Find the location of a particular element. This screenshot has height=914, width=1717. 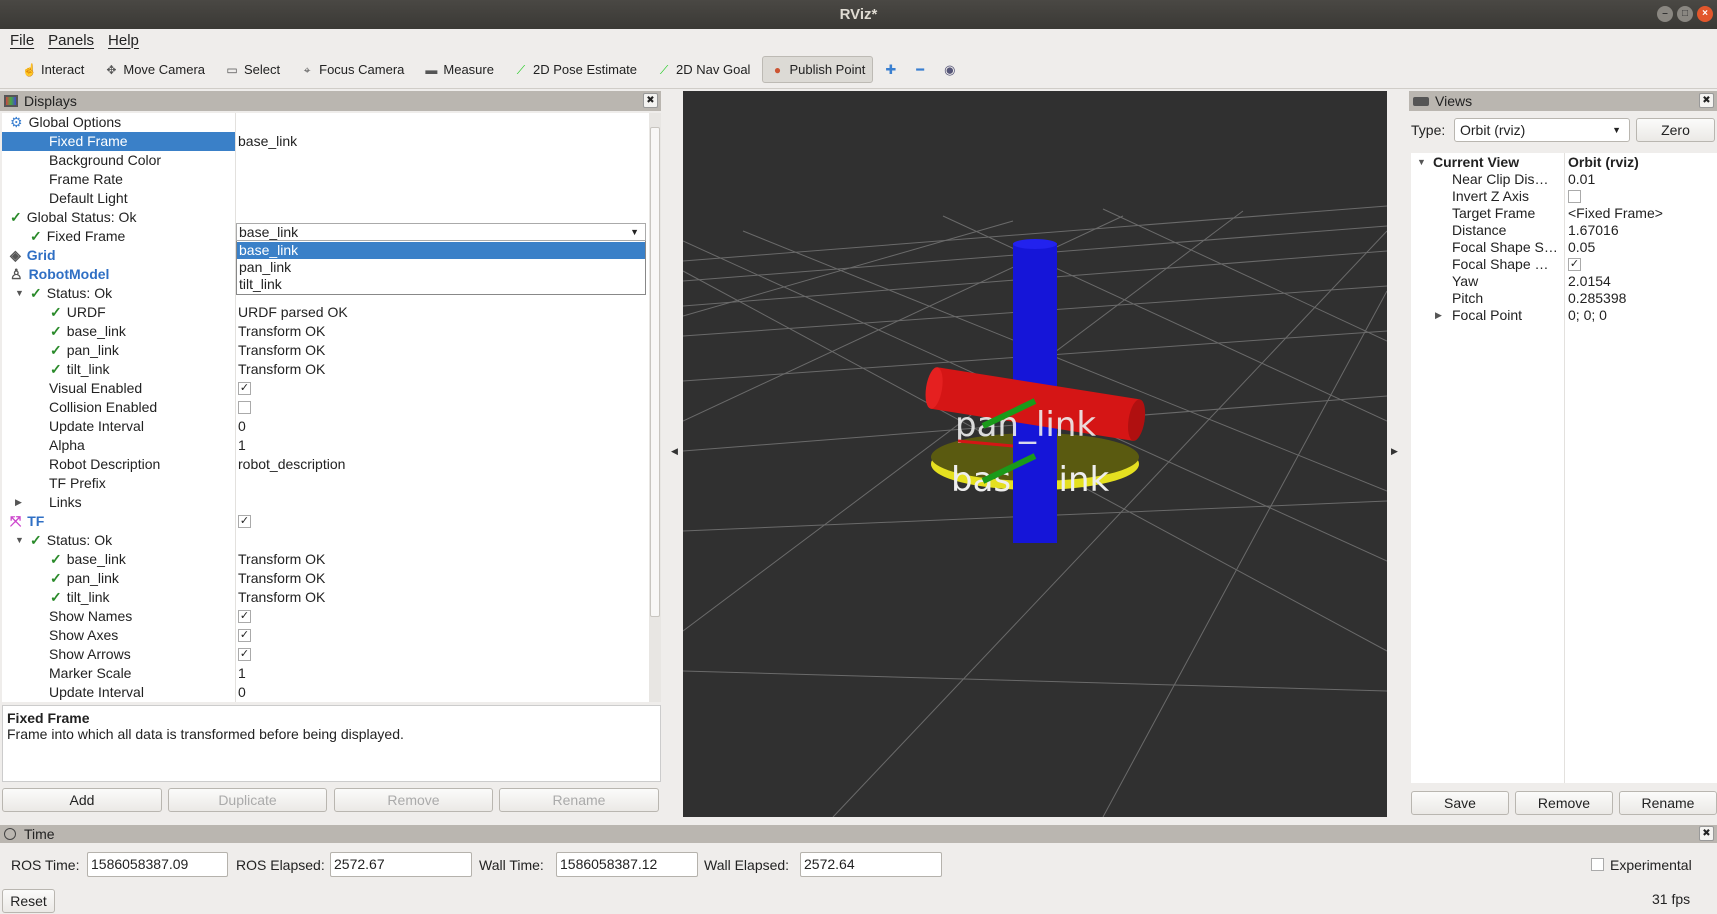

view-type-select: Orbit (rviz) ▼ is located at coordinates (1542, 130).